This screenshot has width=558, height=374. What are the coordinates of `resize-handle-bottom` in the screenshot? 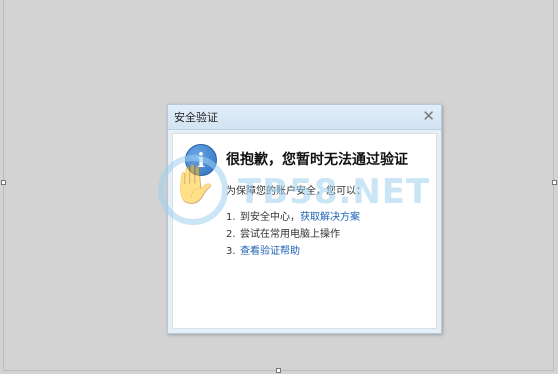 It's located at (278, 370).